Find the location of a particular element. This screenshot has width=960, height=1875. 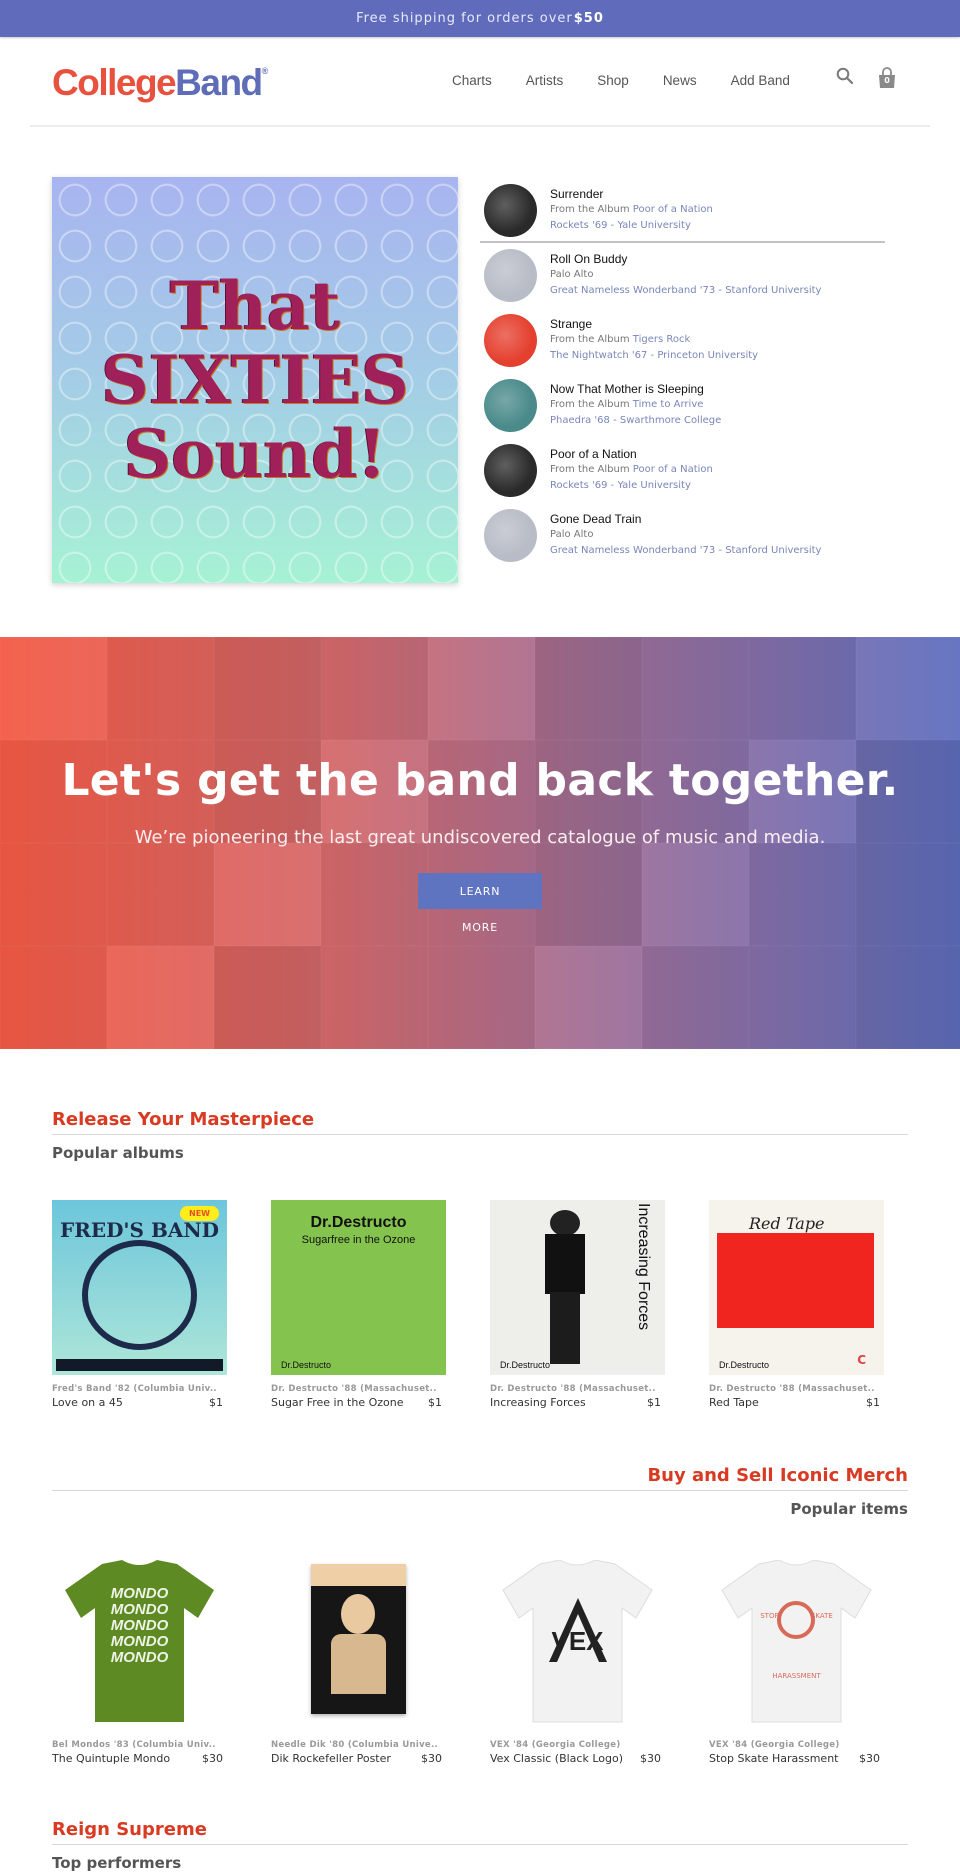

artist-name: Fred's Band '82 (Columbia Univ.. is located at coordinates (139, 1389).